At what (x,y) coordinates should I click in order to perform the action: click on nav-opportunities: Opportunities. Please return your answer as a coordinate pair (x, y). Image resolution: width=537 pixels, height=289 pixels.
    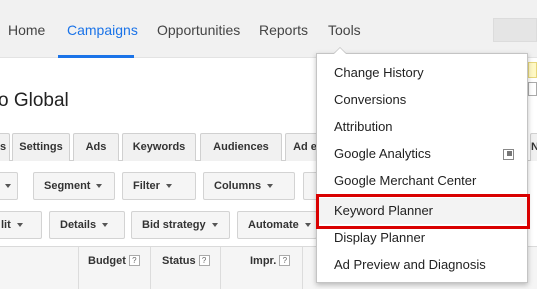
    Looking at the image, I should click on (198, 30).